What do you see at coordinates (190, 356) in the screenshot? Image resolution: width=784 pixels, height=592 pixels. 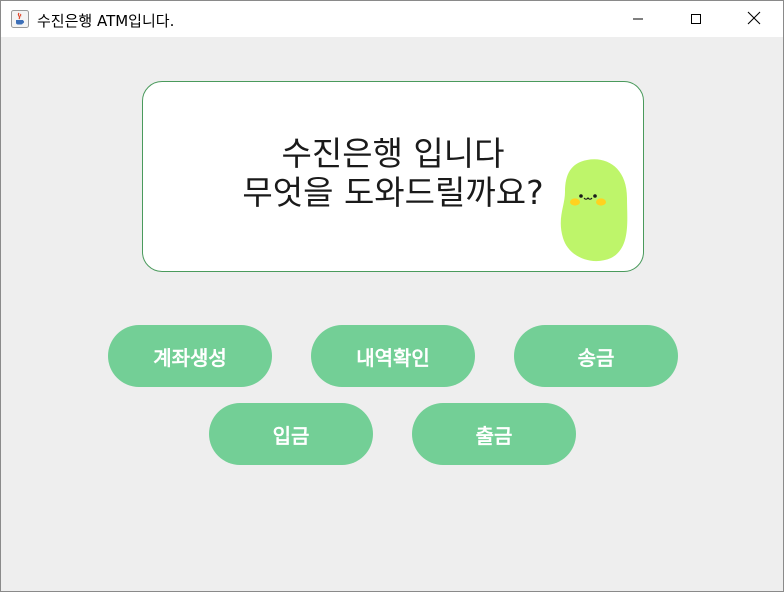 I see `create-account-button: 계좌생성` at bounding box center [190, 356].